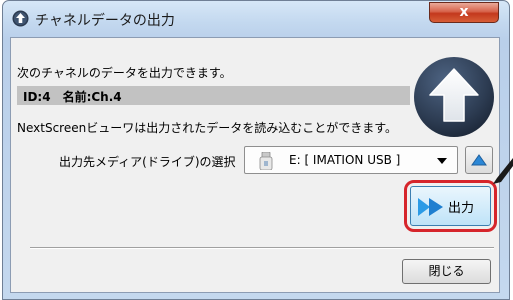 This screenshot has width=513, height=300. What do you see at coordinates (454, 97) in the screenshot?
I see `upload-arrow-icon` at bounding box center [454, 97].